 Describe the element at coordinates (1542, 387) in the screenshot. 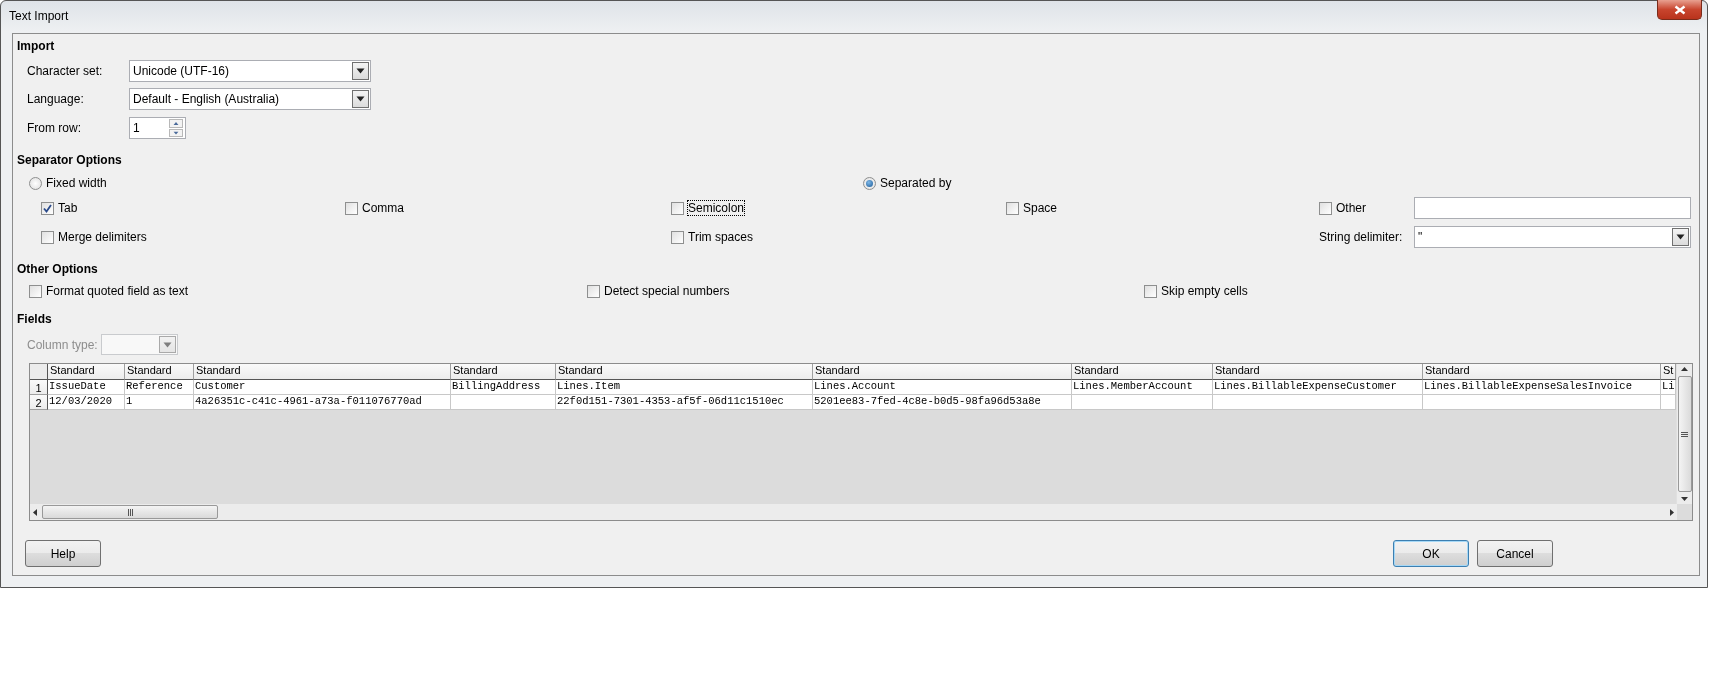

I see `table-cell: Lines.BillableExpenseSalesInvoice` at that location.